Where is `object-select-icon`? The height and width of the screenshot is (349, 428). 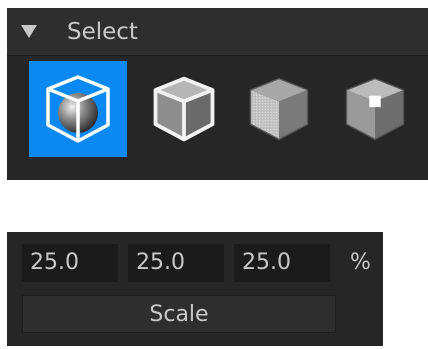 object-select-icon is located at coordinates (78, 109).